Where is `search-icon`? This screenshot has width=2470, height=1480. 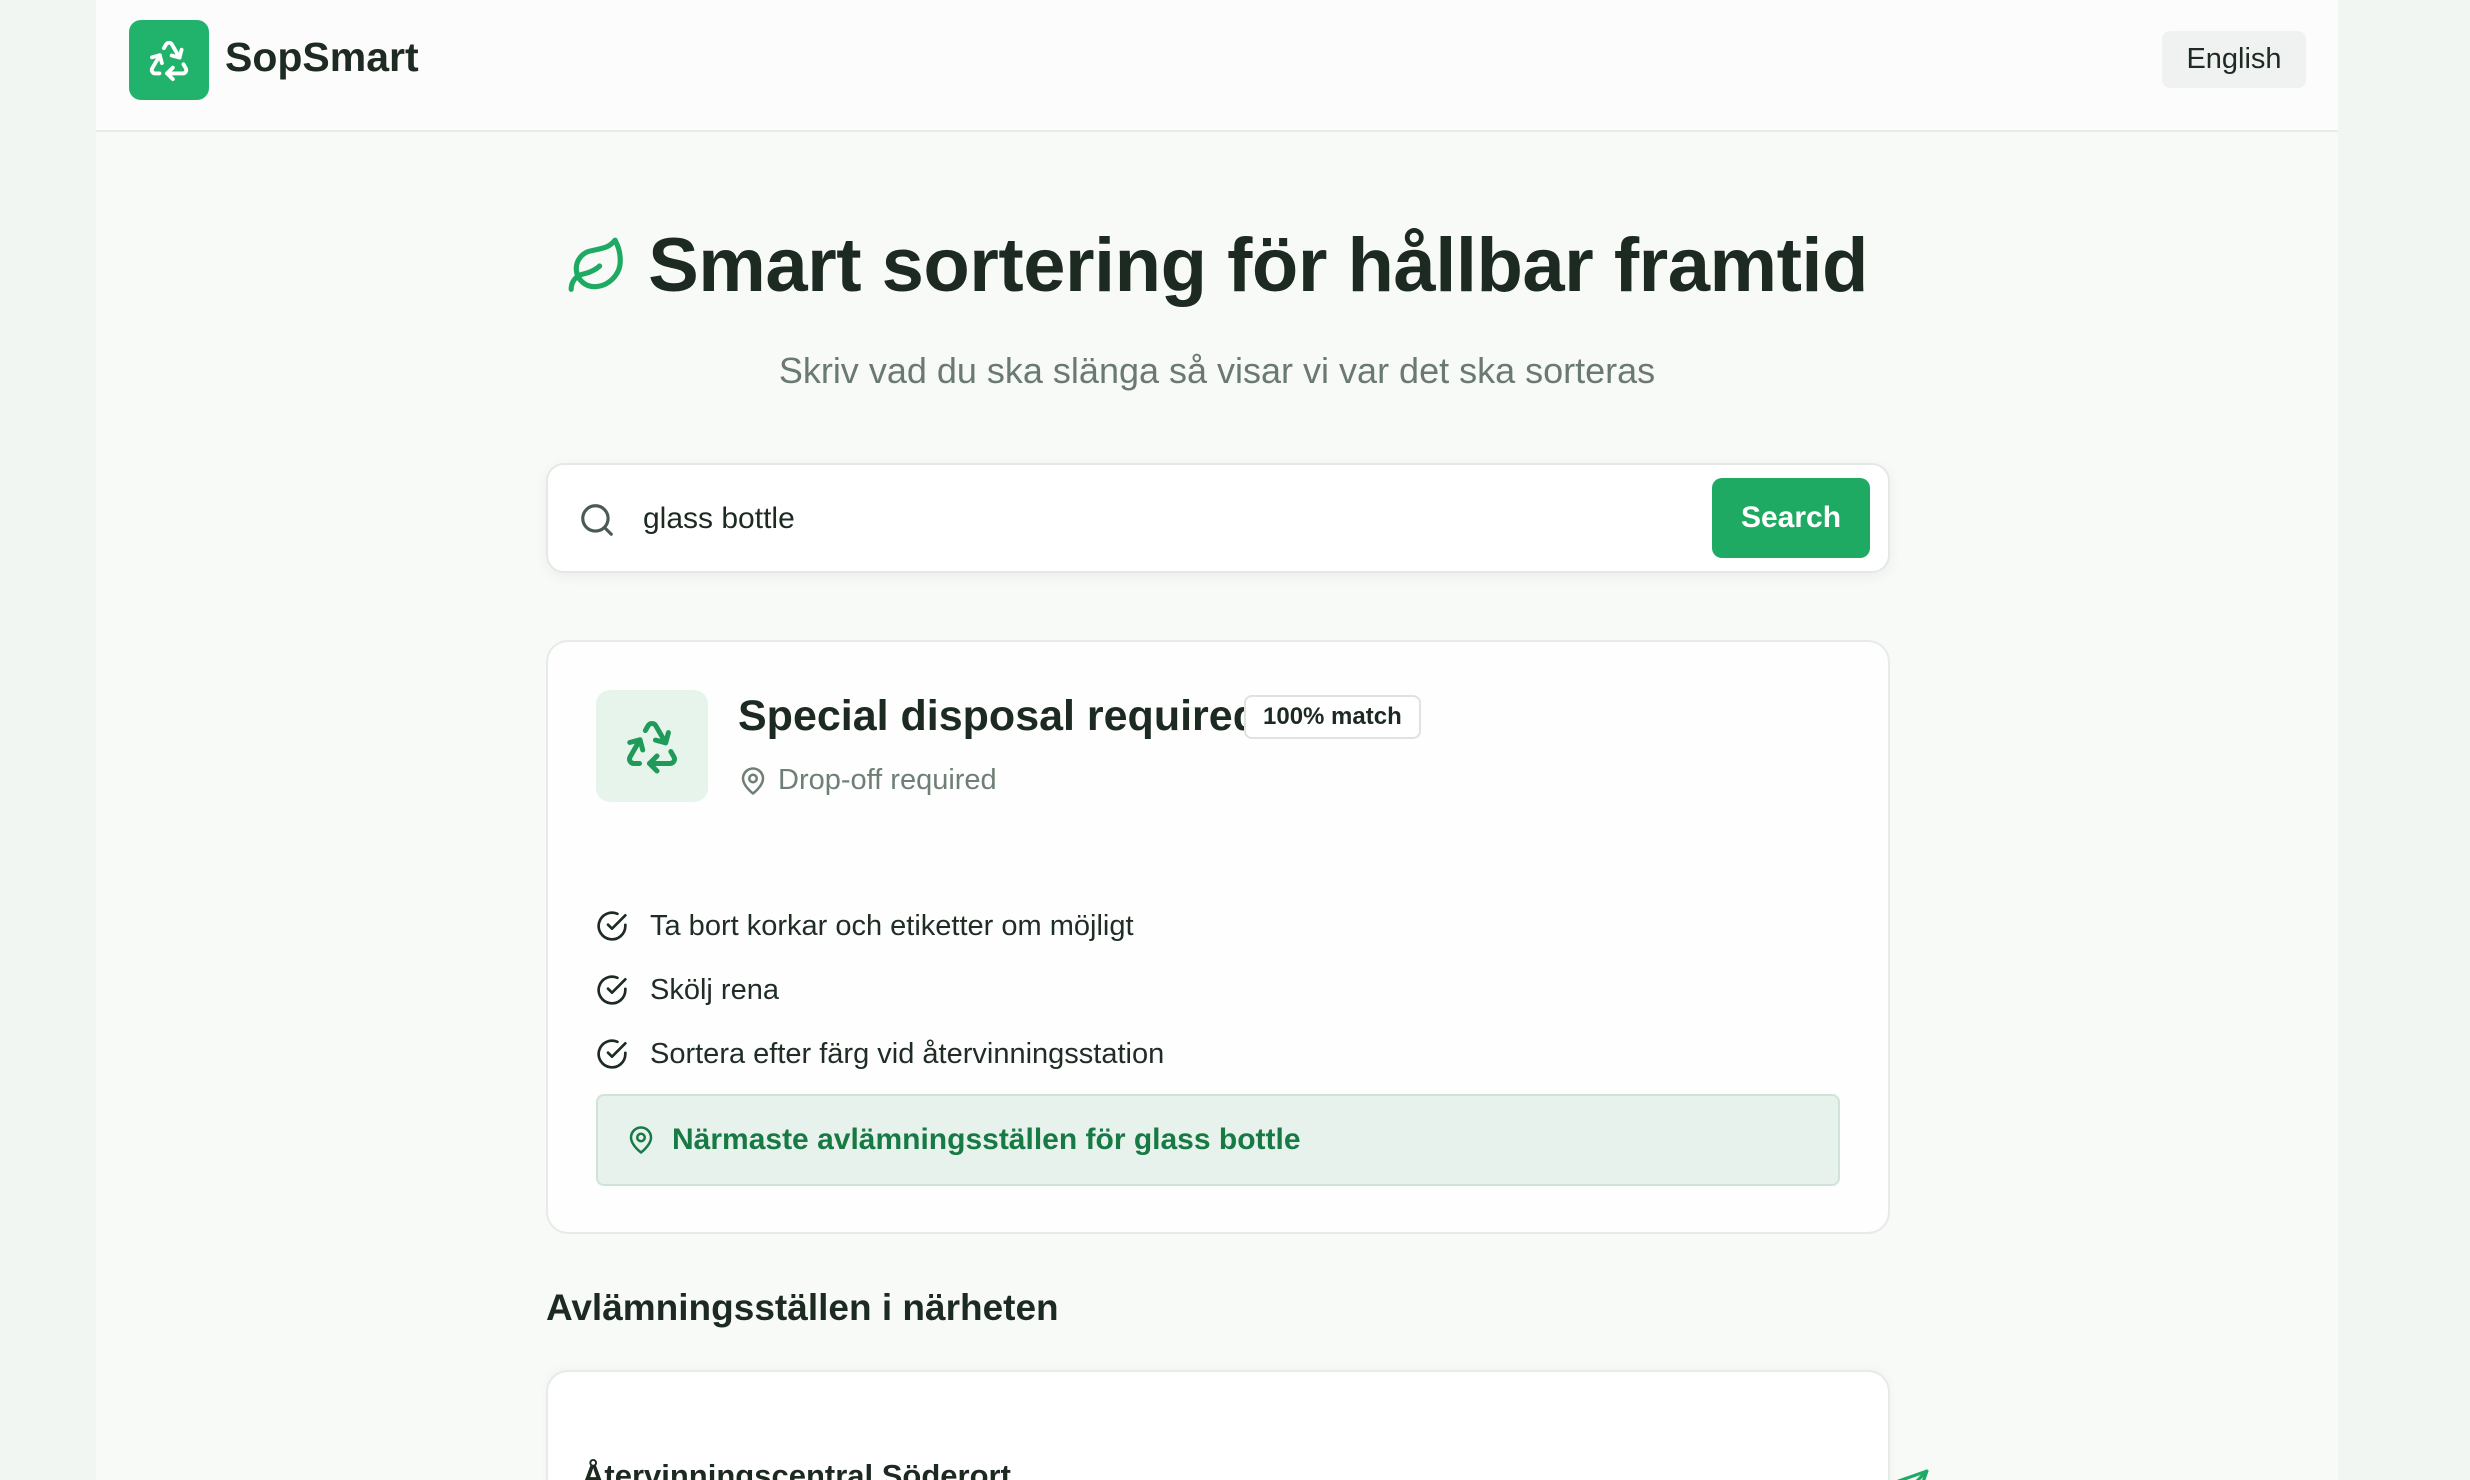
search-icon is located at coordinates (597, 520).